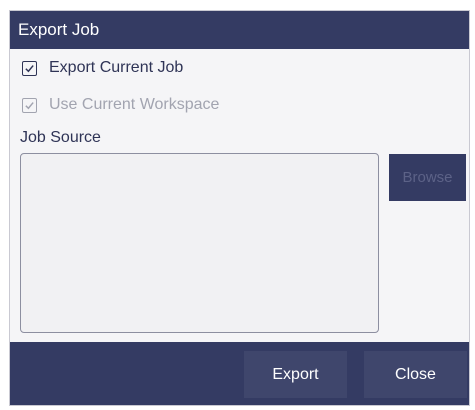  Describe the element at coordinates (239, 30) in the screenshot. I see `dialog-title: Export Job` at that location.